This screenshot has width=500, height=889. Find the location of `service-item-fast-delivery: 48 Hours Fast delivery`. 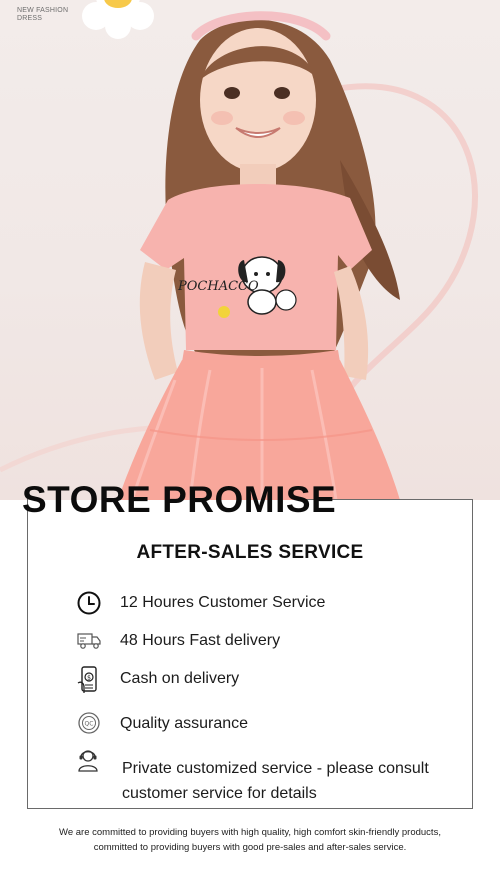

service-item-fast-delivery: 48 Hours Fast delivery is located at coordinates (250, 646).